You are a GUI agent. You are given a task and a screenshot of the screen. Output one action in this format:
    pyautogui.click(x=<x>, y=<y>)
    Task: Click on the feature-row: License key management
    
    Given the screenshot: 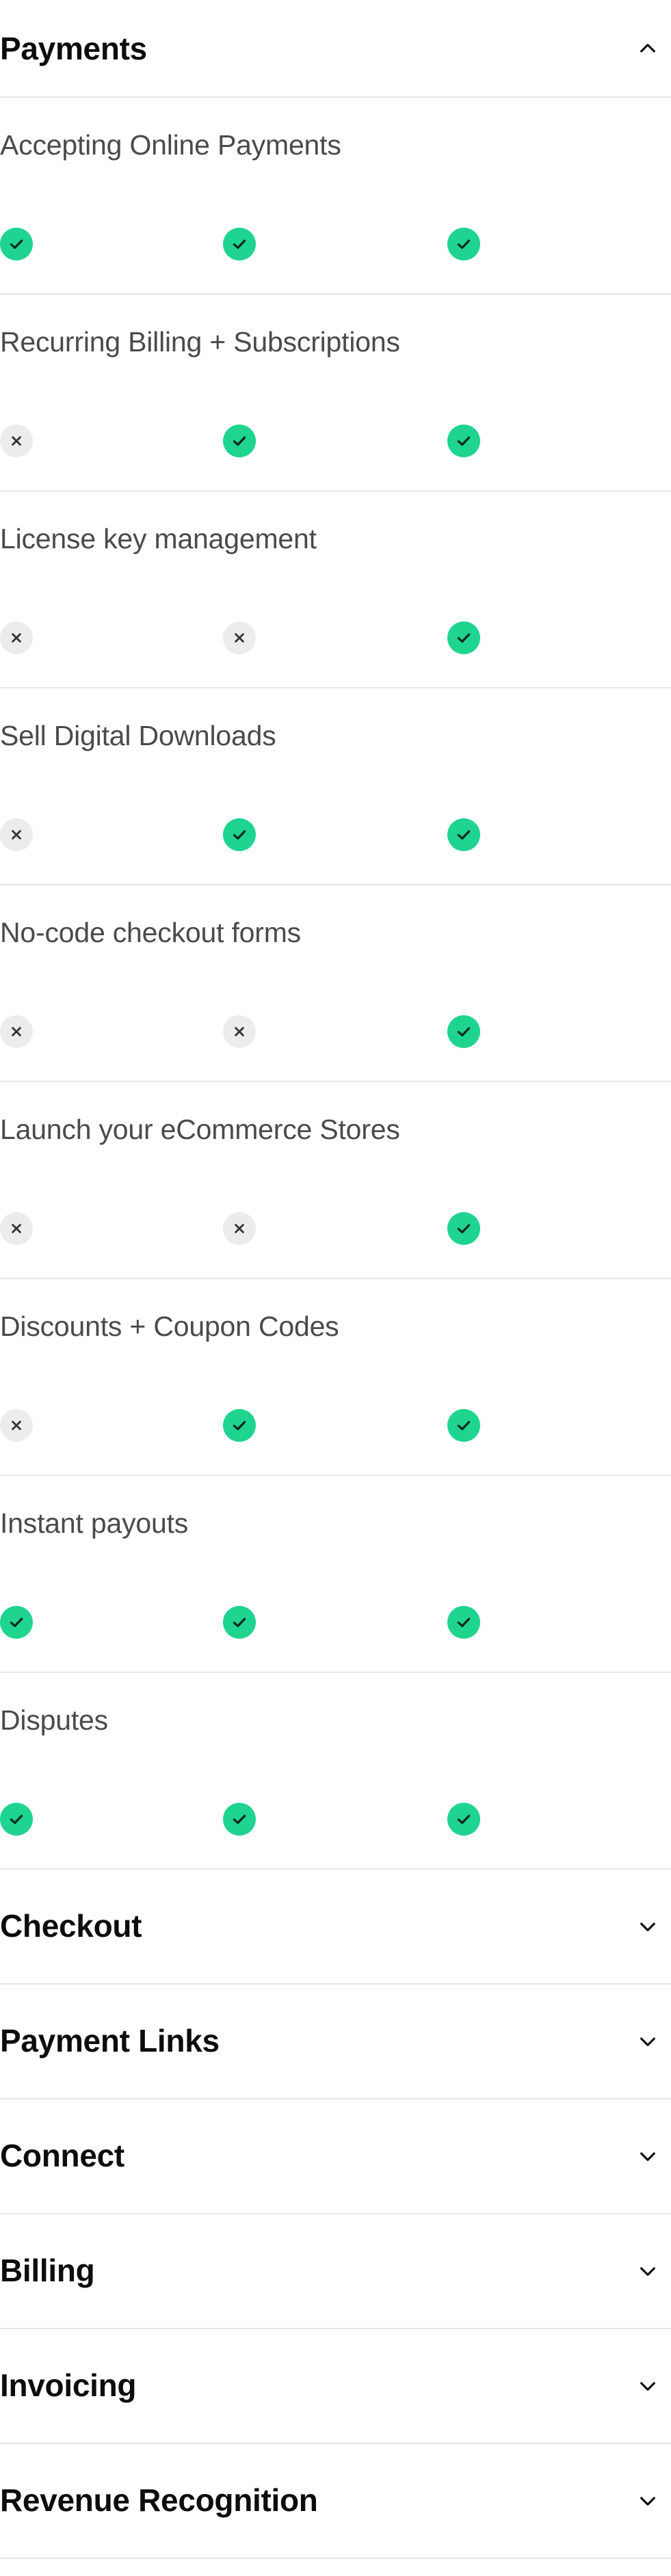 What is the action you would take?
    pyautogui.click(x=335, y=590)
    